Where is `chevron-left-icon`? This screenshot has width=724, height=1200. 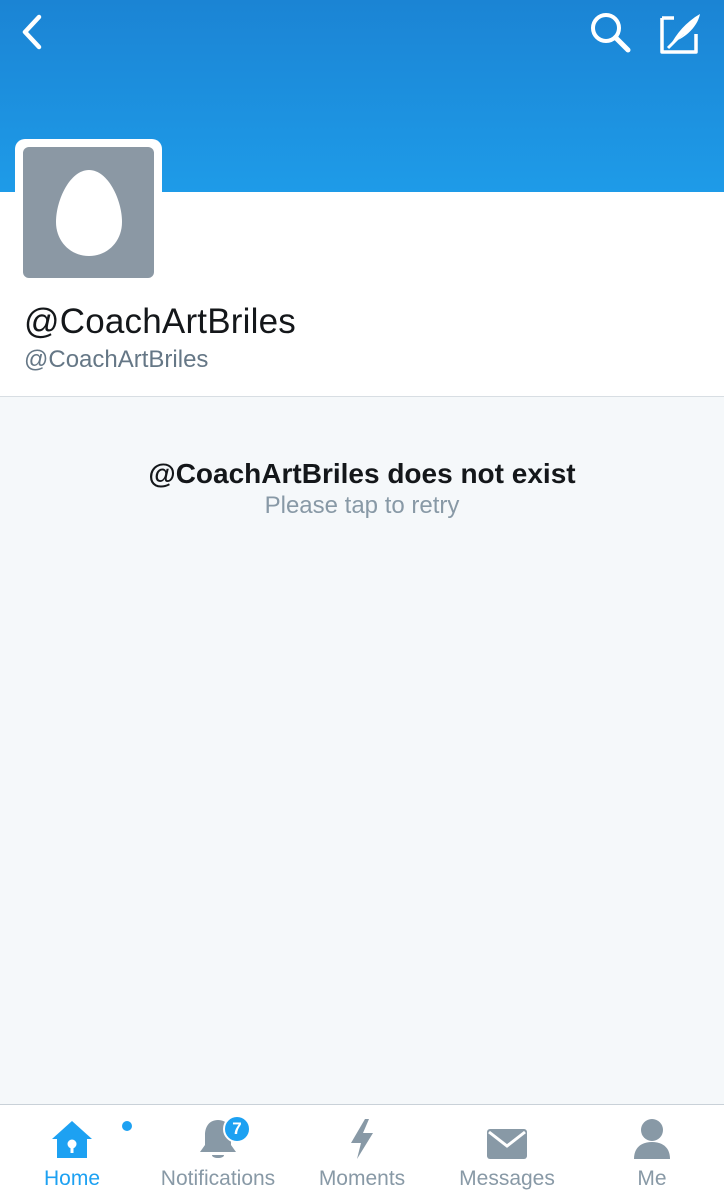
chevron-left-icon is located at coordinates (32, 32).